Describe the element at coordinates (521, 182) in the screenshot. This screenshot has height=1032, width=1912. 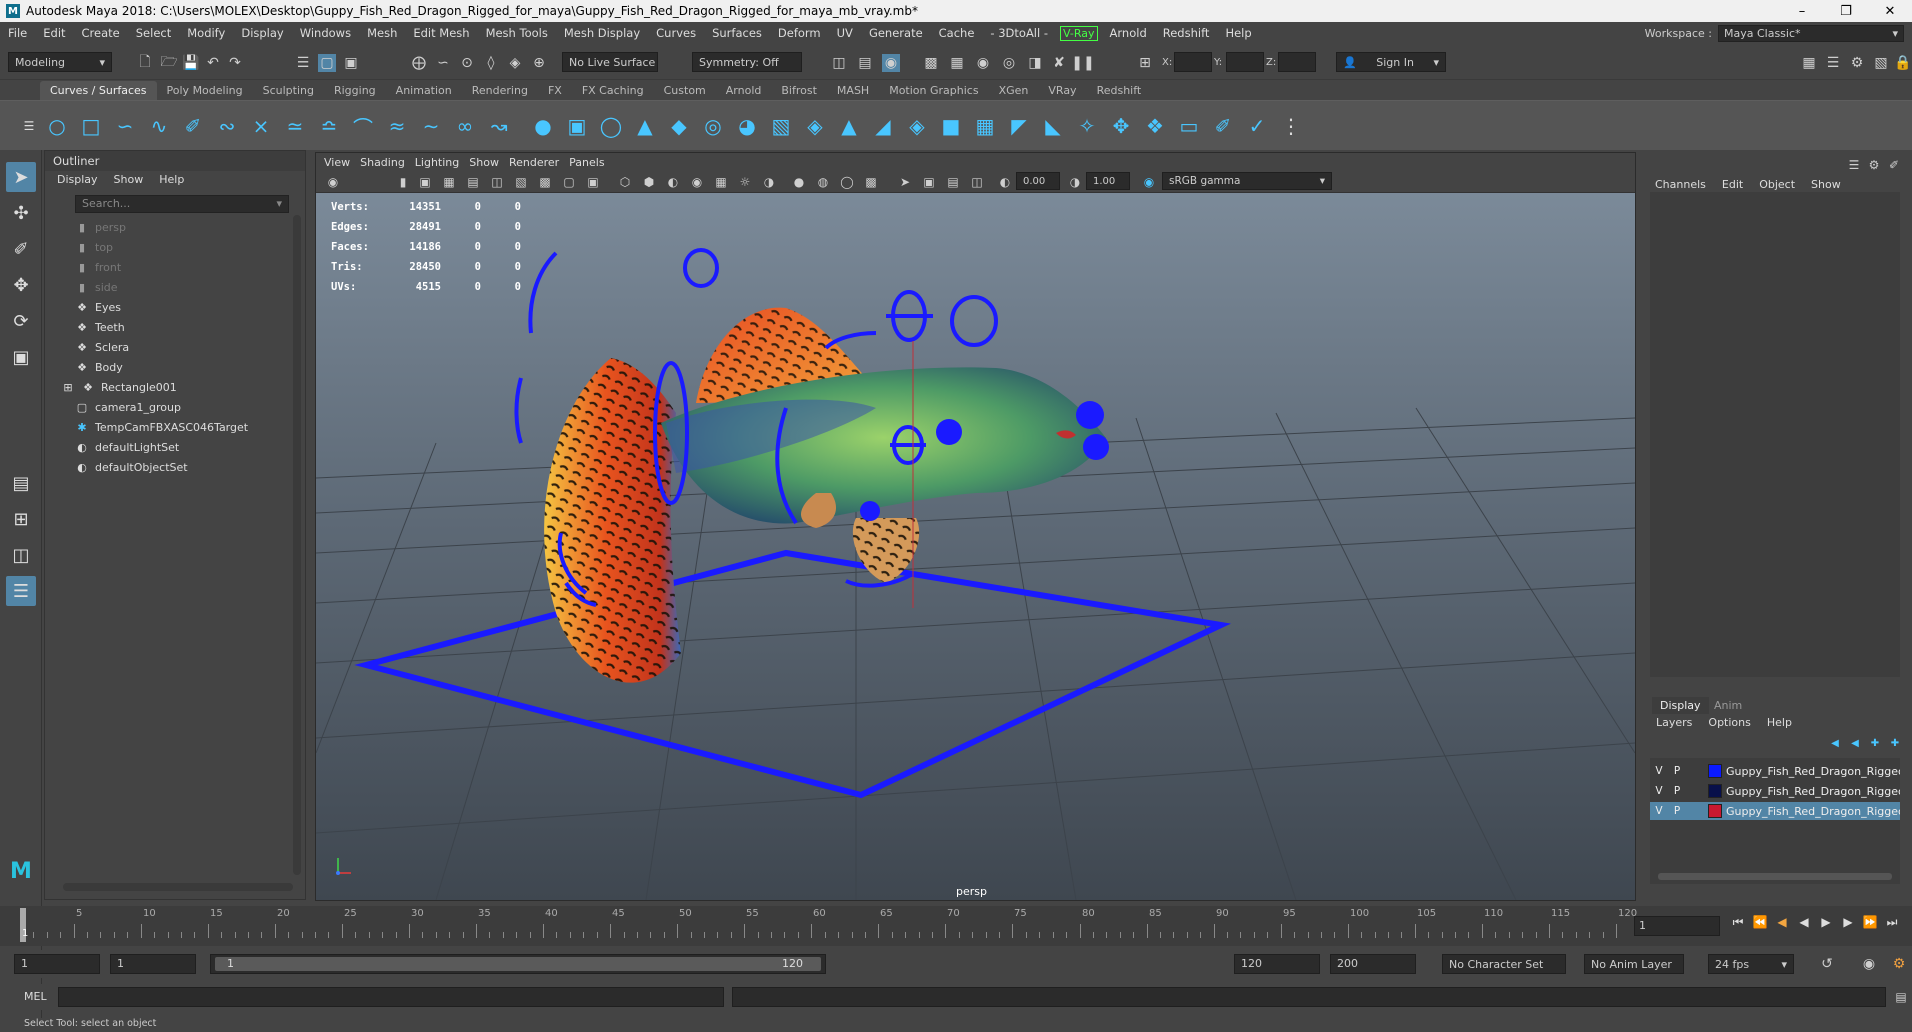
I see `gate-mask-icon: ▧` at that location.